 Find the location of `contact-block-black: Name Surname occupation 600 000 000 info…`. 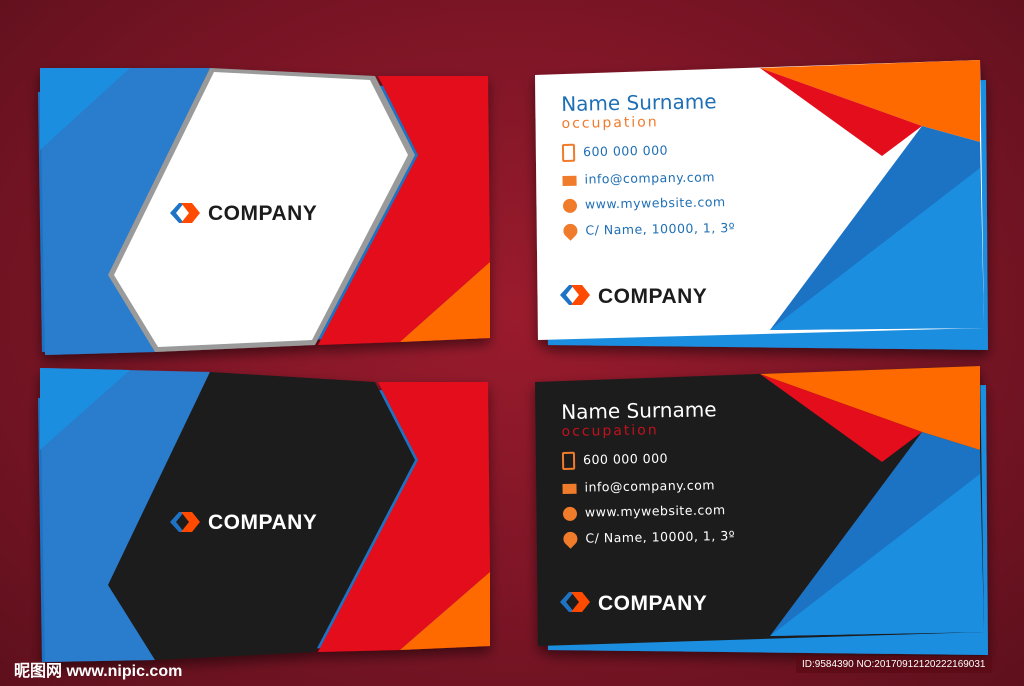

contact-block-black: Name Surname occupation 600 000 000 info… is located at coordinates (648, 473).